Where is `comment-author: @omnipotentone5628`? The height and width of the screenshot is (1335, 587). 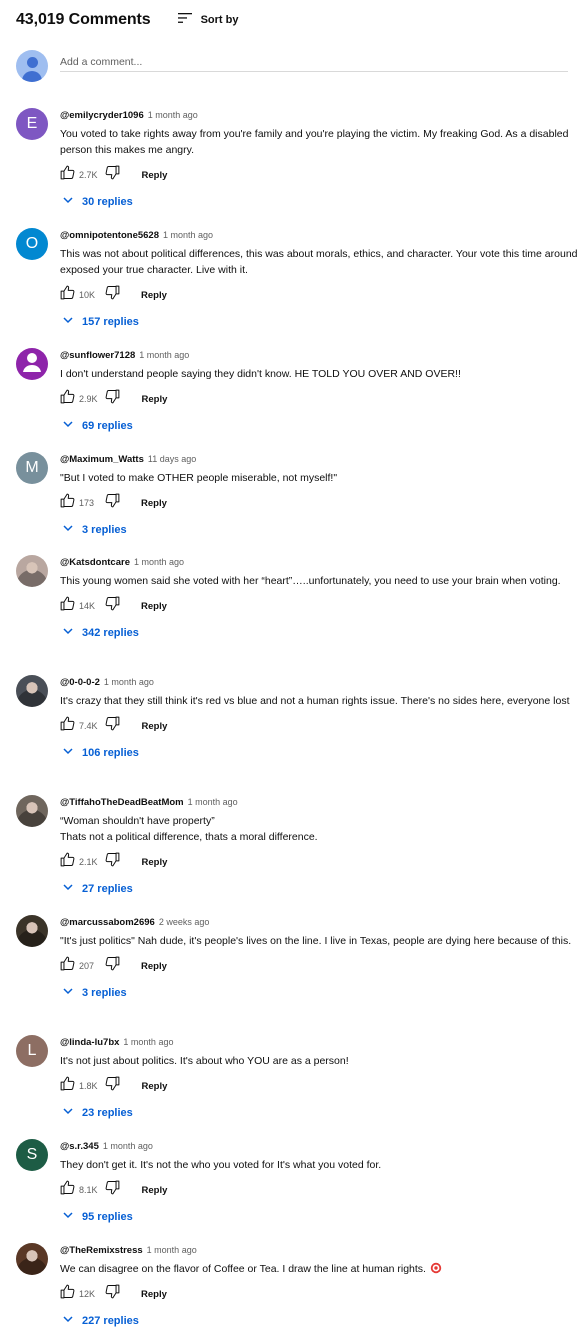
comment-author: @omnipotentone5628 is located at coordinates (109, 236).